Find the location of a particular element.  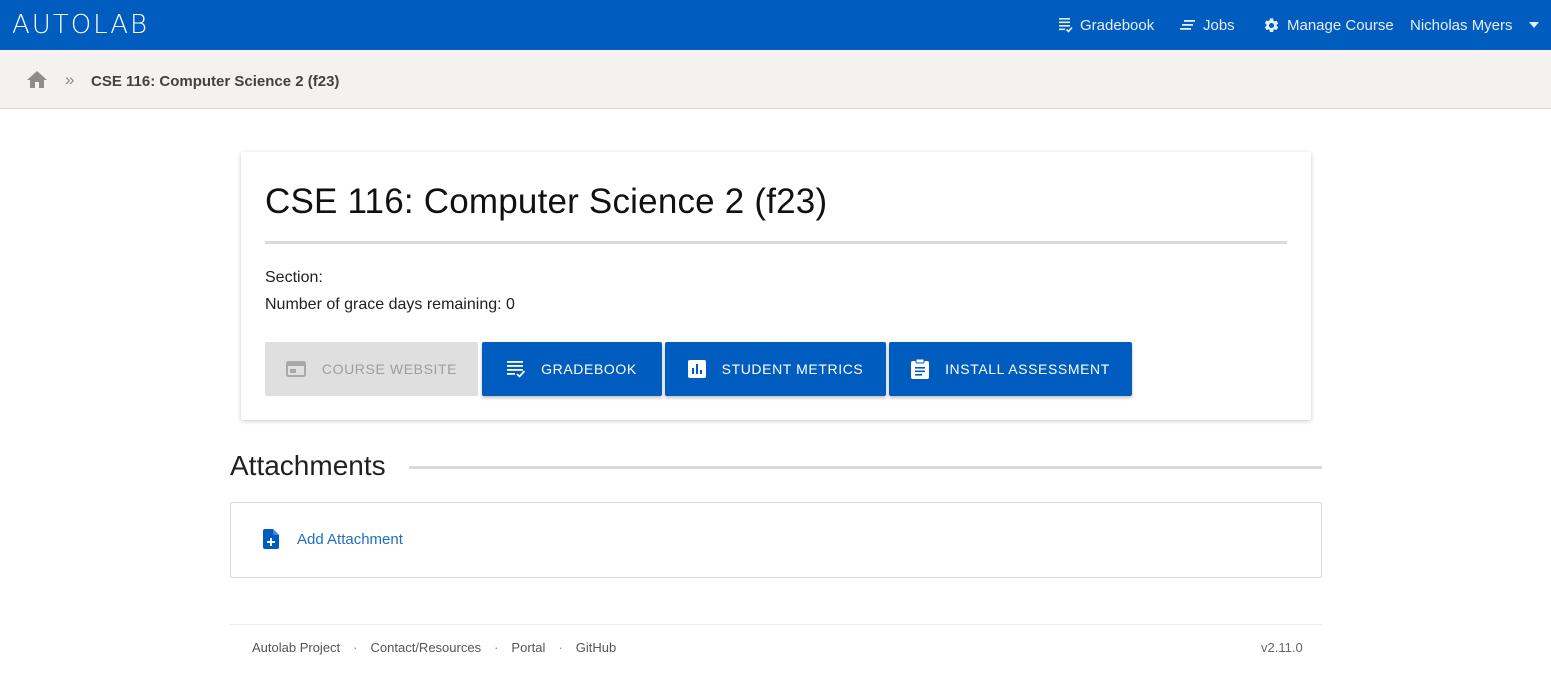

nav-gradebook: Gradebook is located at coordinates (1106, 25).